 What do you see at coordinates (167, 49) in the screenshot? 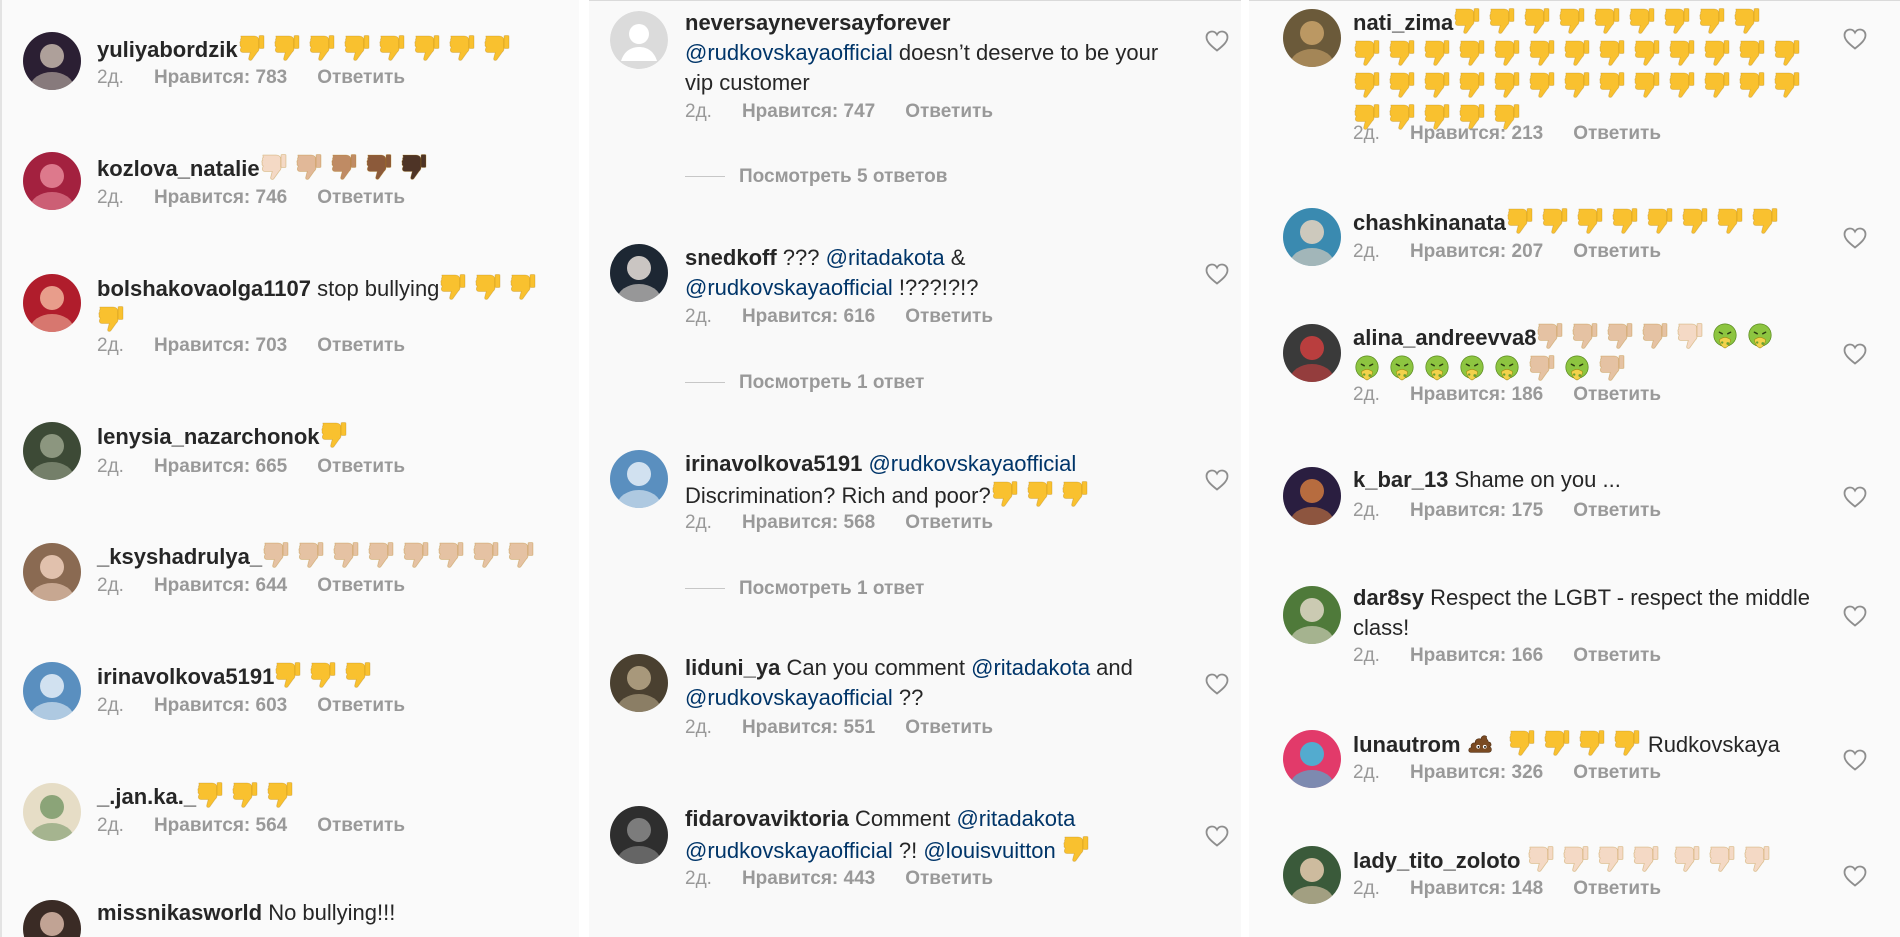
I see `comment-username: yuliyabordzik` at bounding box center [167, 49].